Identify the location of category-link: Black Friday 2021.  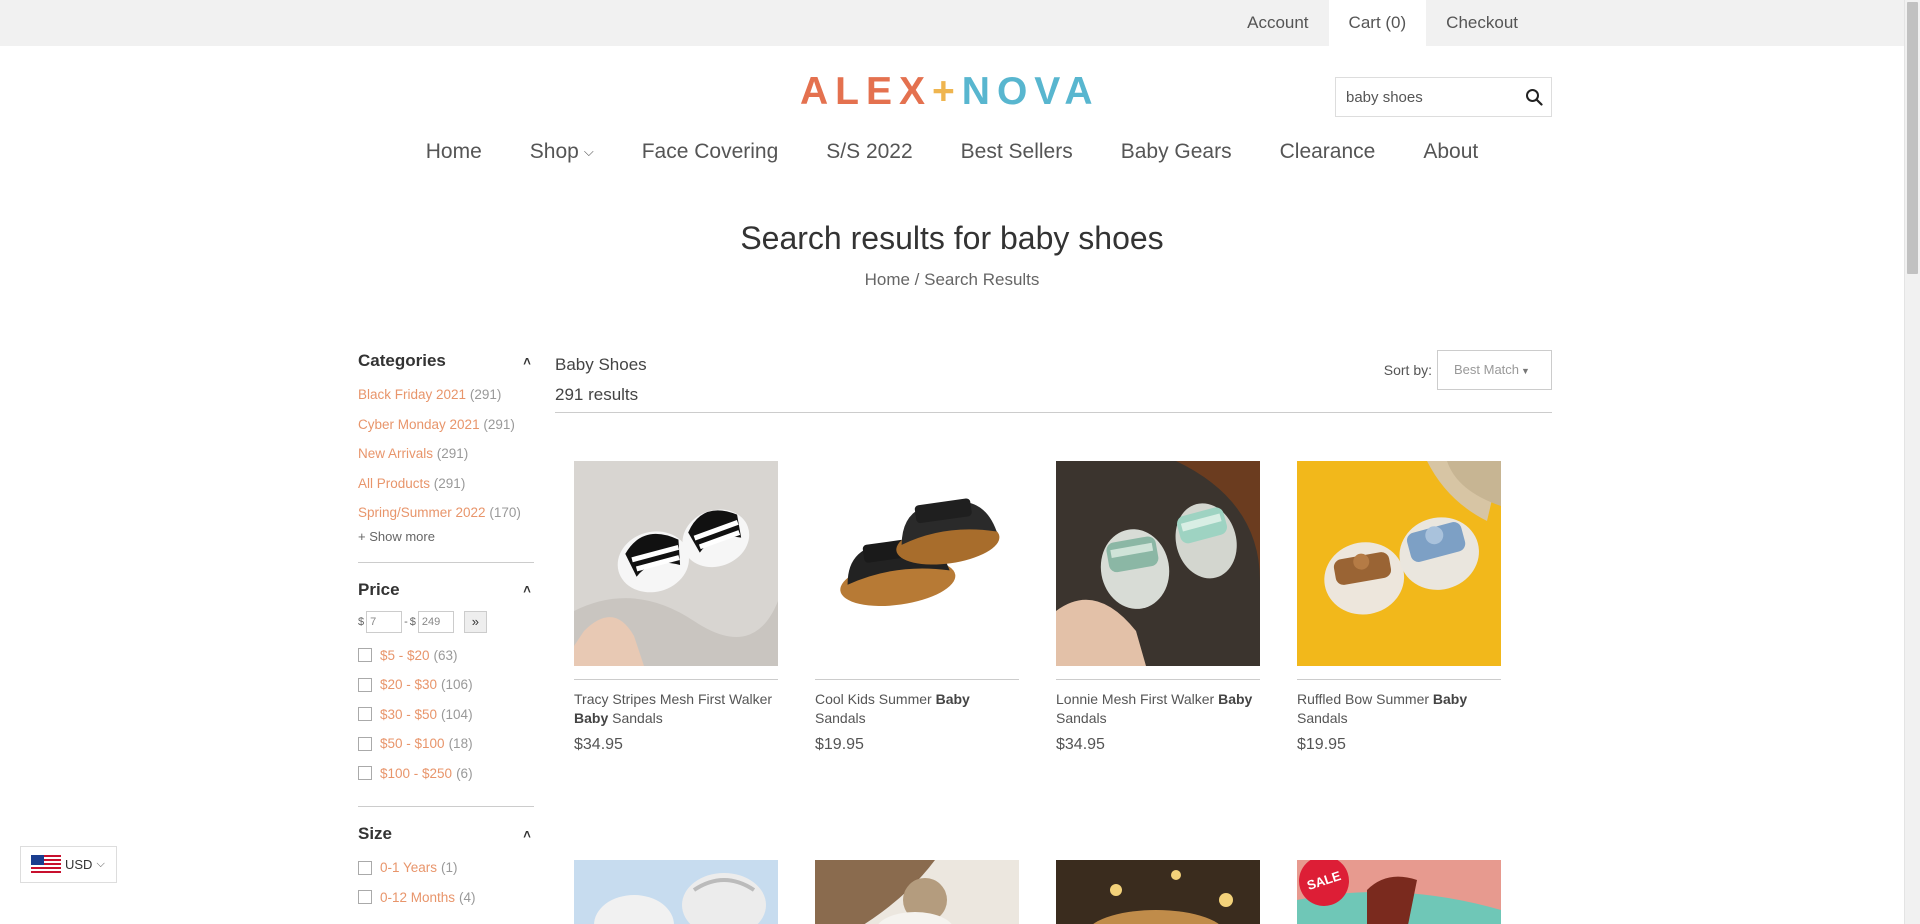
(412, 394).